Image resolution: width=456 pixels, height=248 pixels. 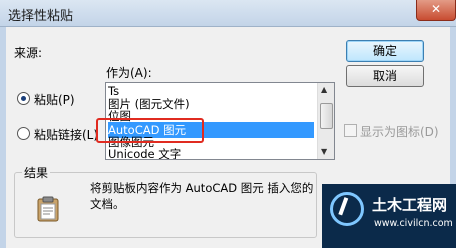 I want to click on watermark-logo-icon, so click(x=347, y=209).